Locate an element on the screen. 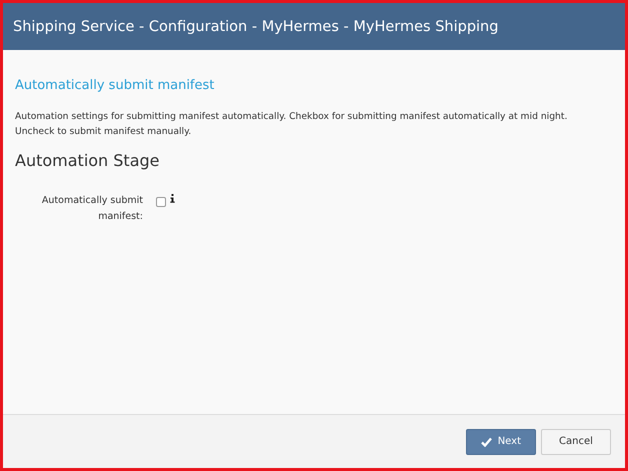 This screenshot has width=628, height=471. section-description: Automation settings for submitting manifest automatically. Chekbox for submitting manifest automatically at mid night. Uncheck to submit manifest manually. is located at coordinates (291, 124).